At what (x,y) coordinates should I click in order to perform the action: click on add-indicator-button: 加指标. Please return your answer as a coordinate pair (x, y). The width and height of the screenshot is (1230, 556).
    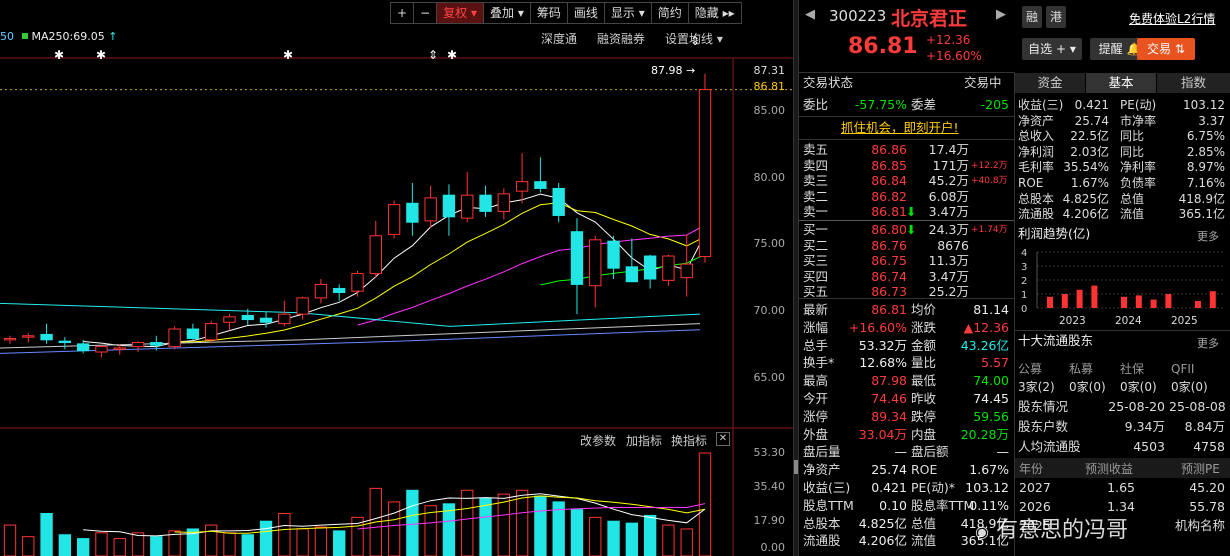
    Looking at the image, I should click on (644, 440).